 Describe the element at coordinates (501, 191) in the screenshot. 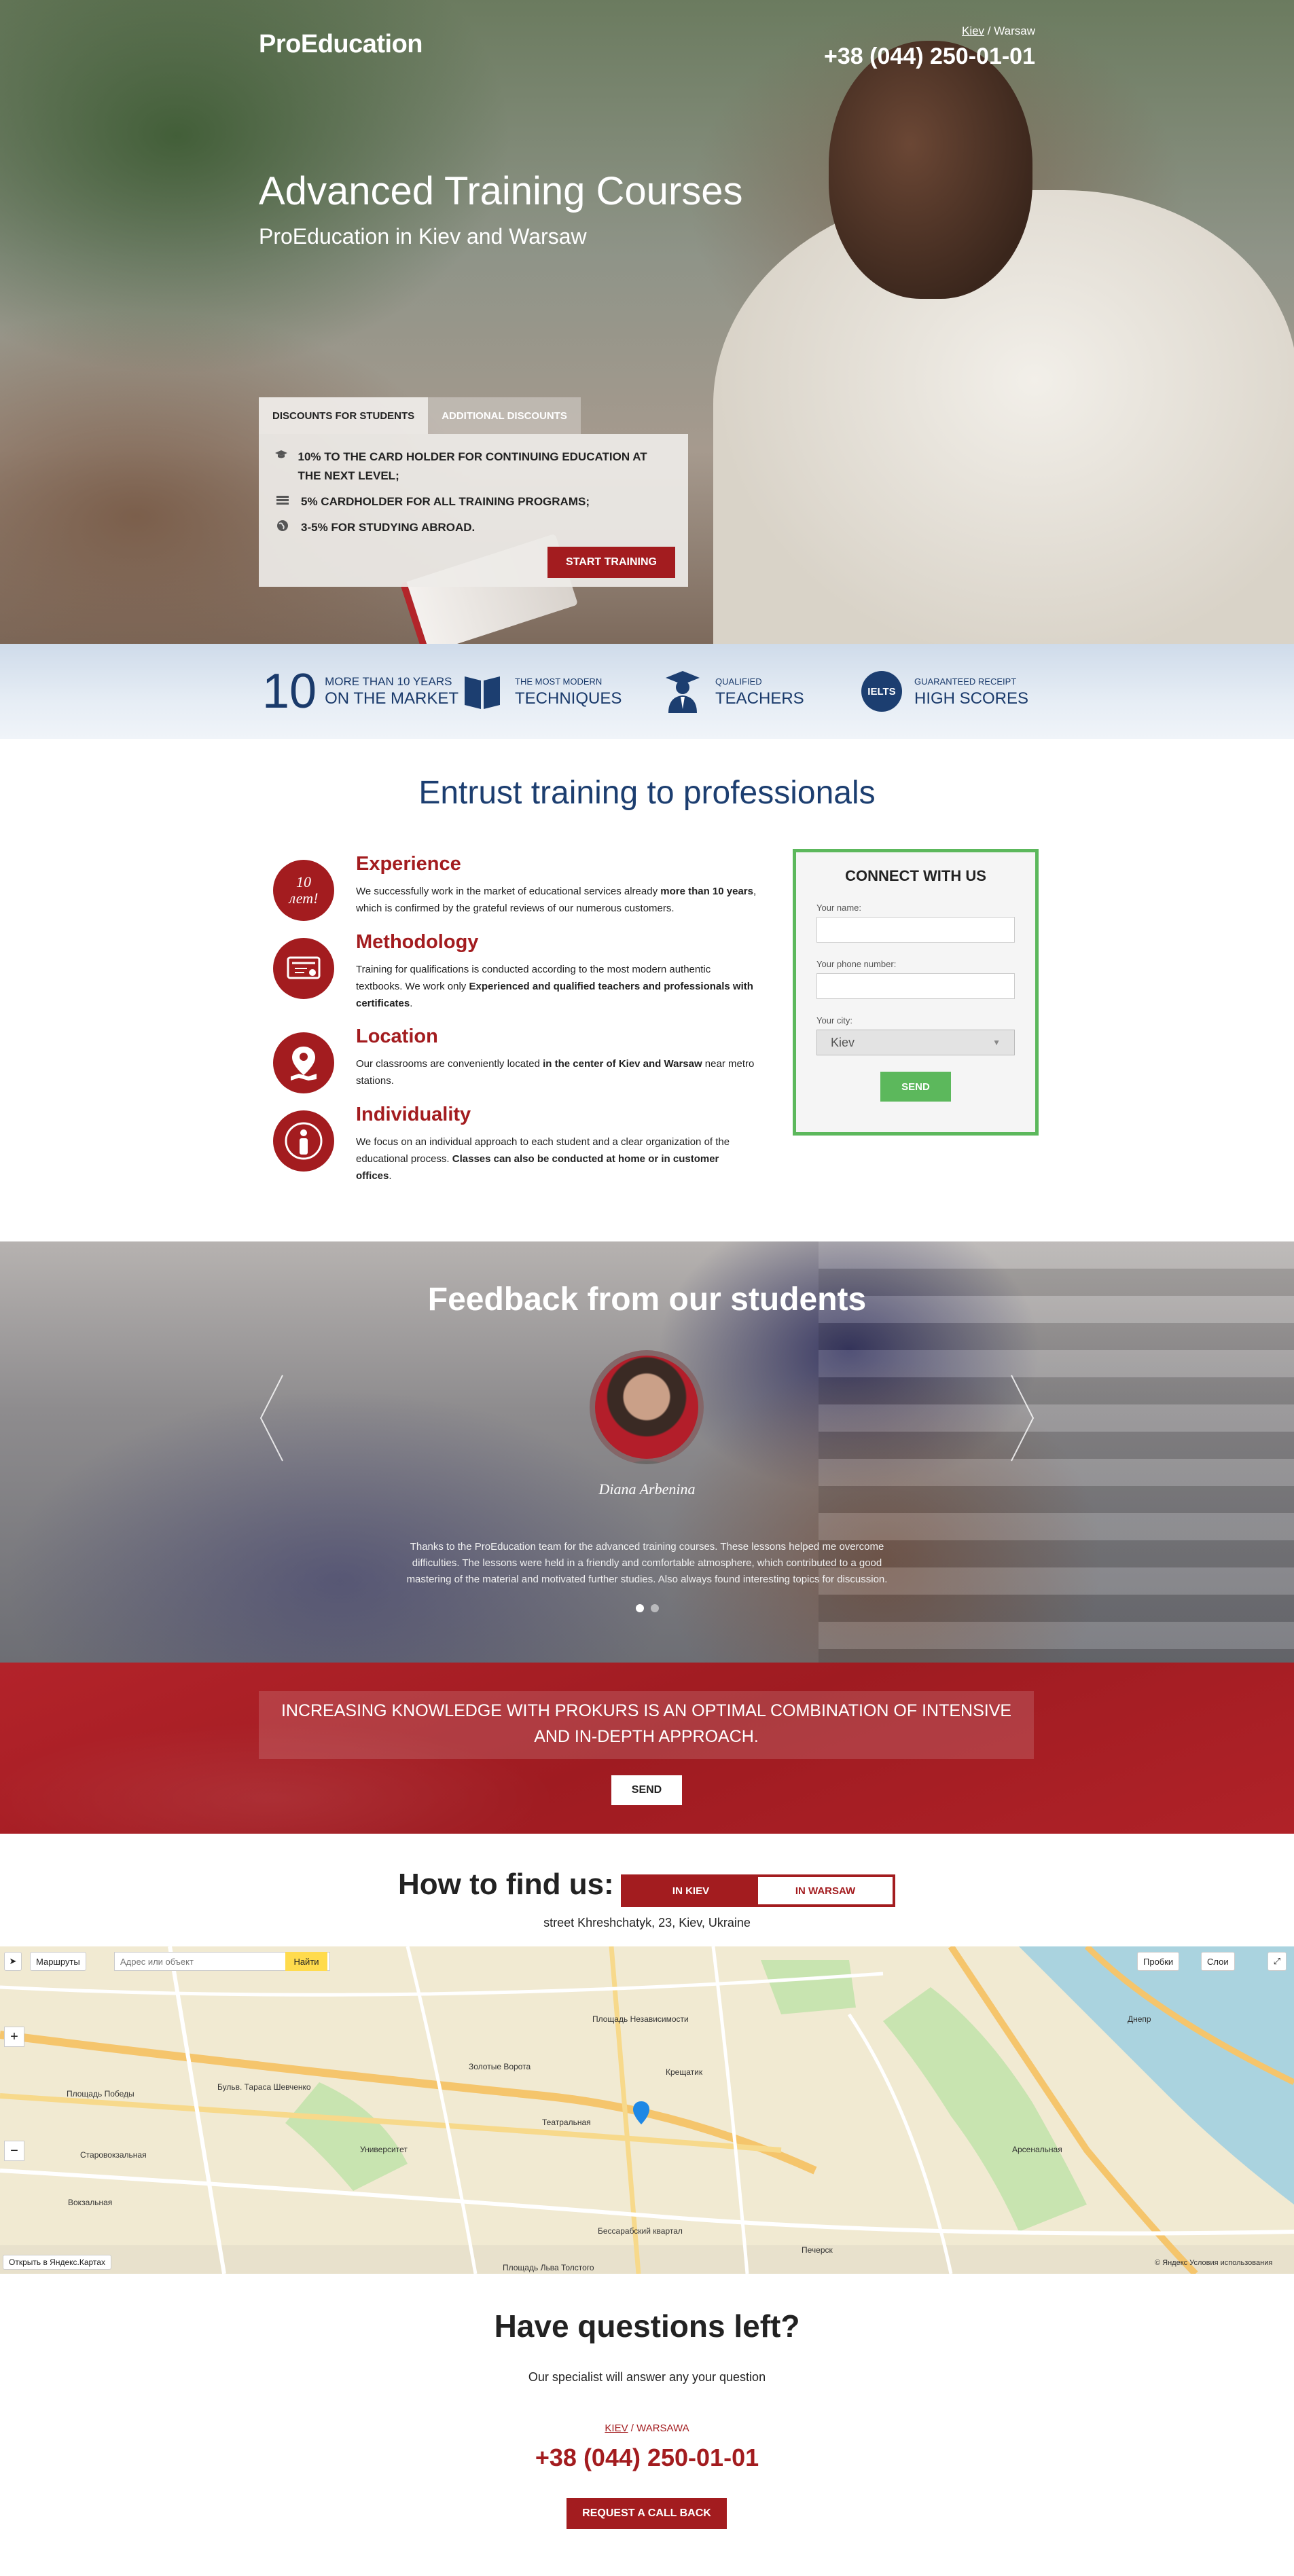

I see `hero-title: Advanced Training Courses` at that location.